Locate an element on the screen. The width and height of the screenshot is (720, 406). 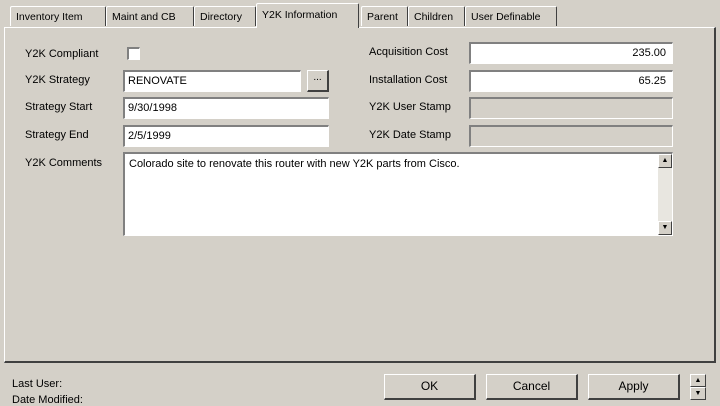
y2k-strategy-field: RENOVATE is located at coordinates (212, 81).